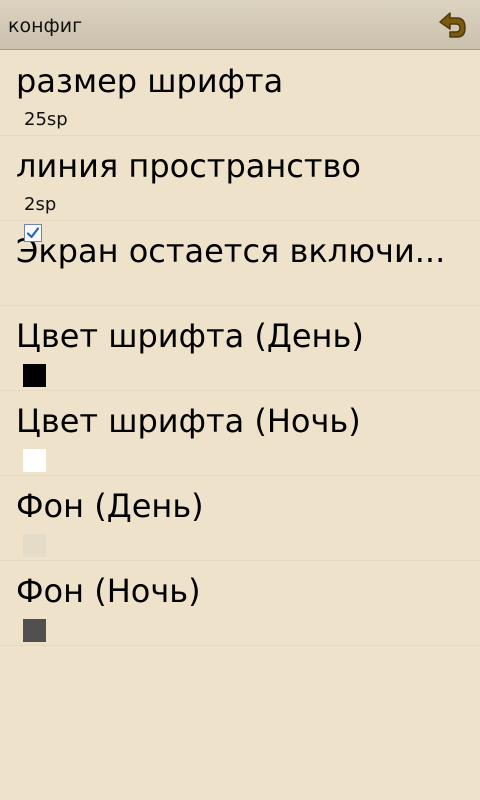 This screenshot has height=800, width=480. I want to click on setting-font-size-value: 25sp, so click(46, 119).